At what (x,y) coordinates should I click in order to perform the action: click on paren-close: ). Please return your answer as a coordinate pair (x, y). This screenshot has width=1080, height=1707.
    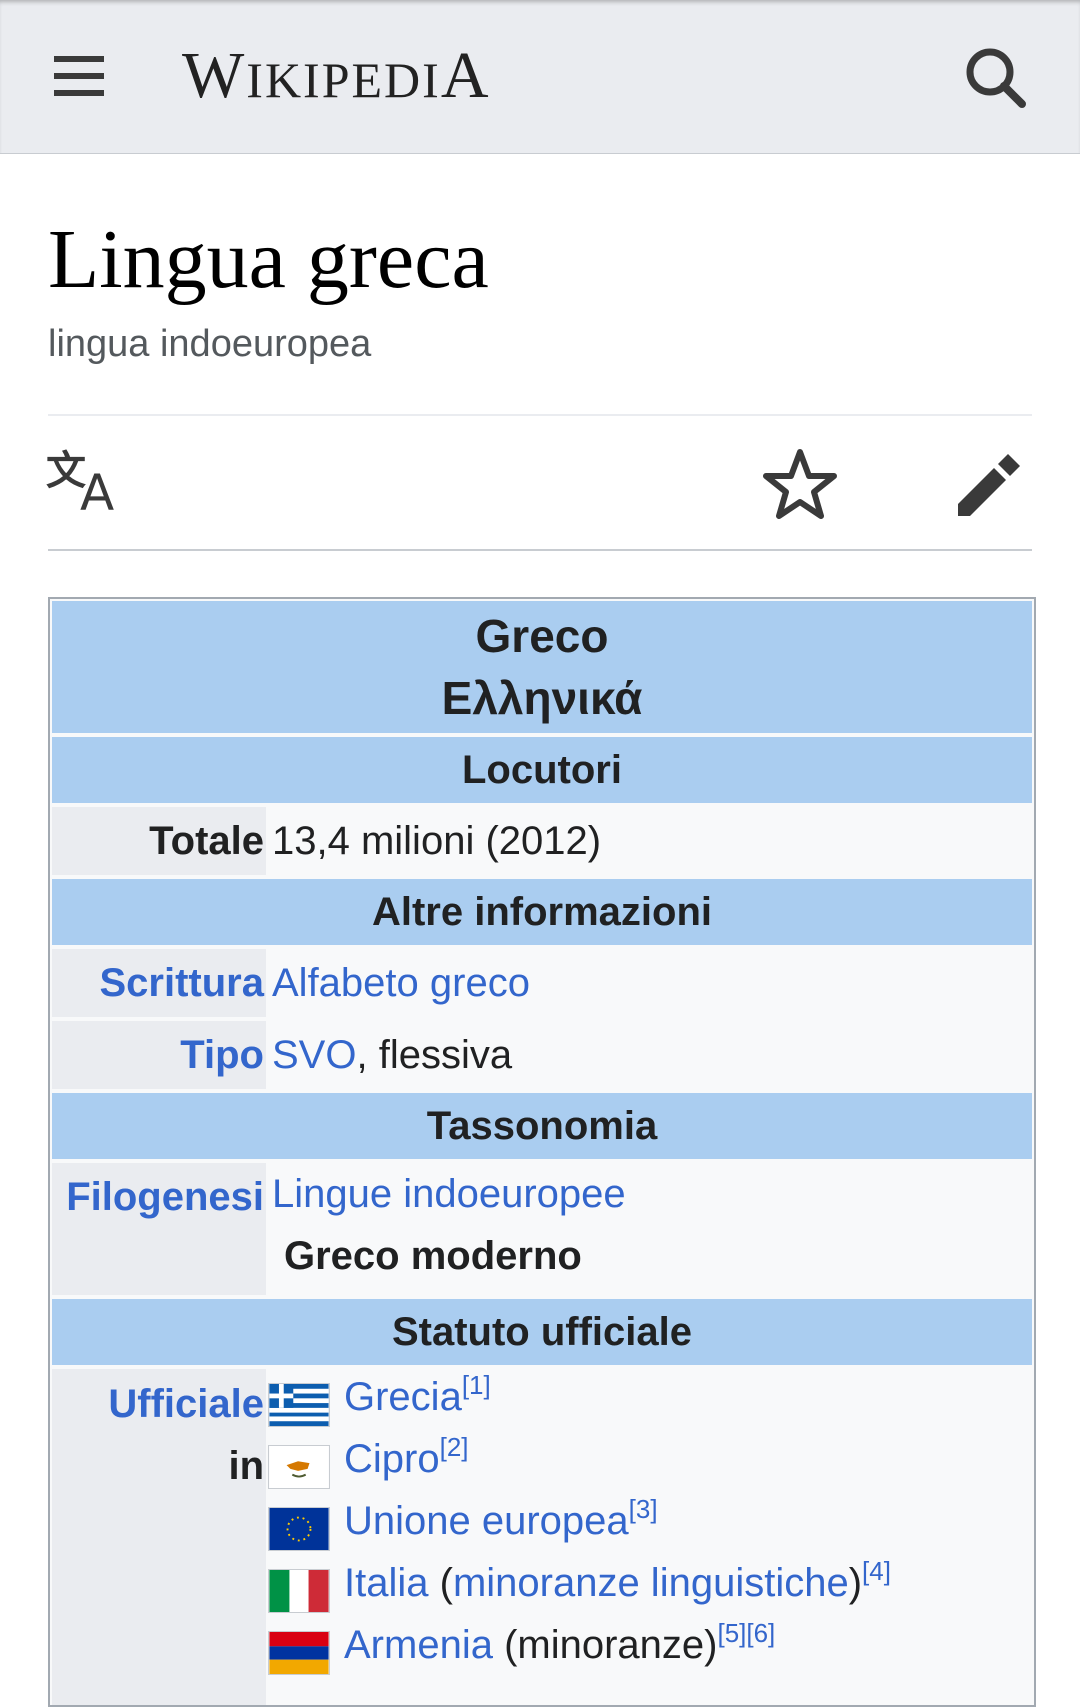
    Looking at the image, I should click on (855, 1583).